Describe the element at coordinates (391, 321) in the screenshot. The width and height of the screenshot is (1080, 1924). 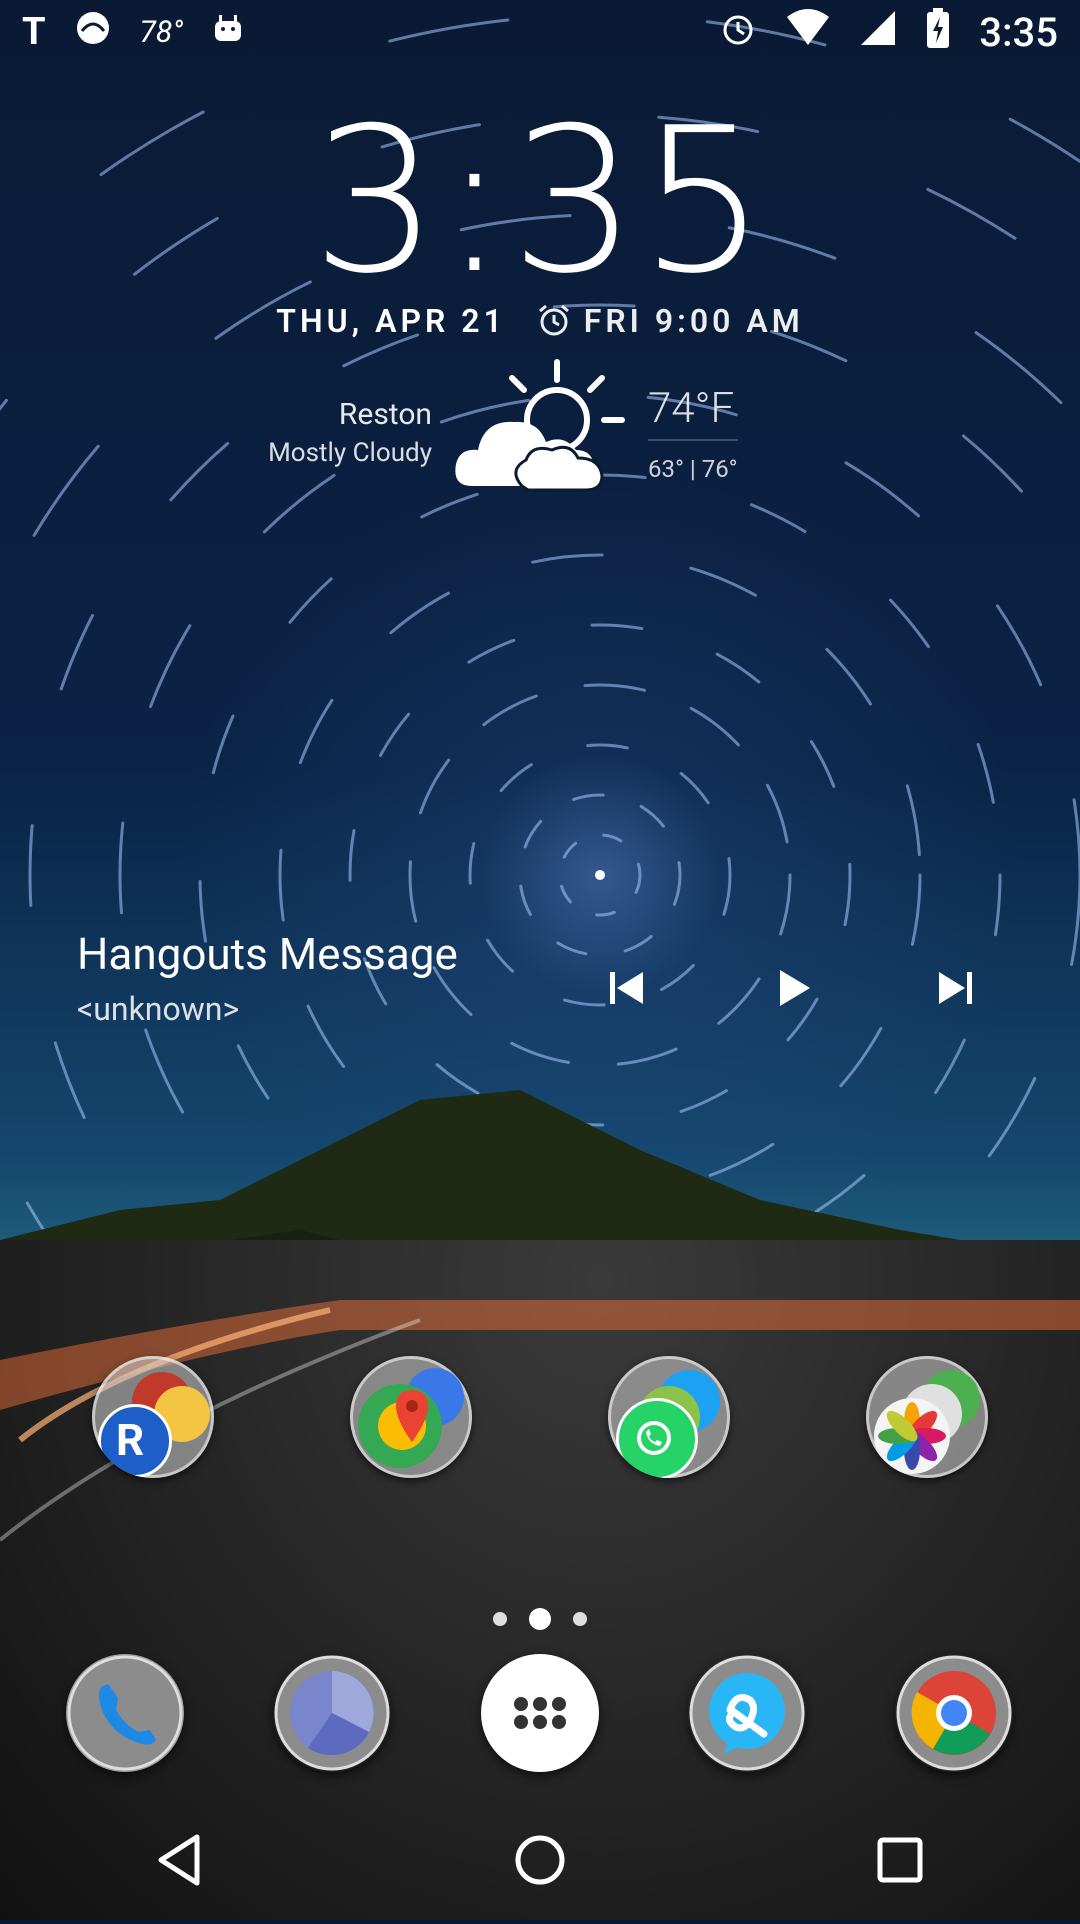
I see `date-label: THU, APR 21` at that location.